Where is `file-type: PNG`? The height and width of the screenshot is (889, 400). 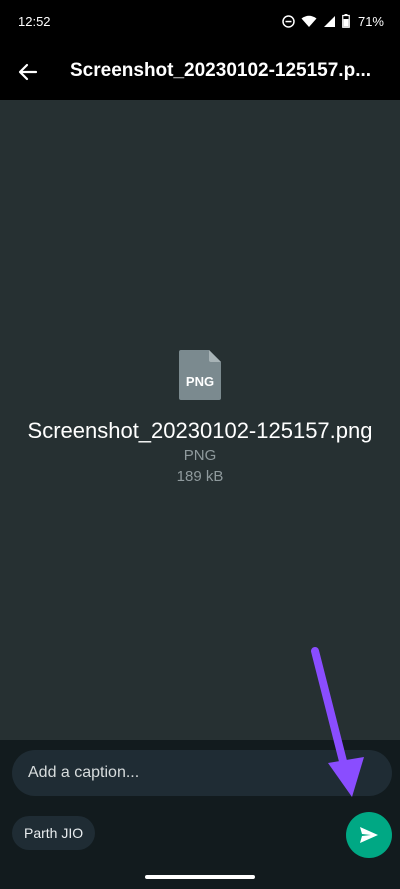 file-type: PNG is located at coordinates (200, 455).